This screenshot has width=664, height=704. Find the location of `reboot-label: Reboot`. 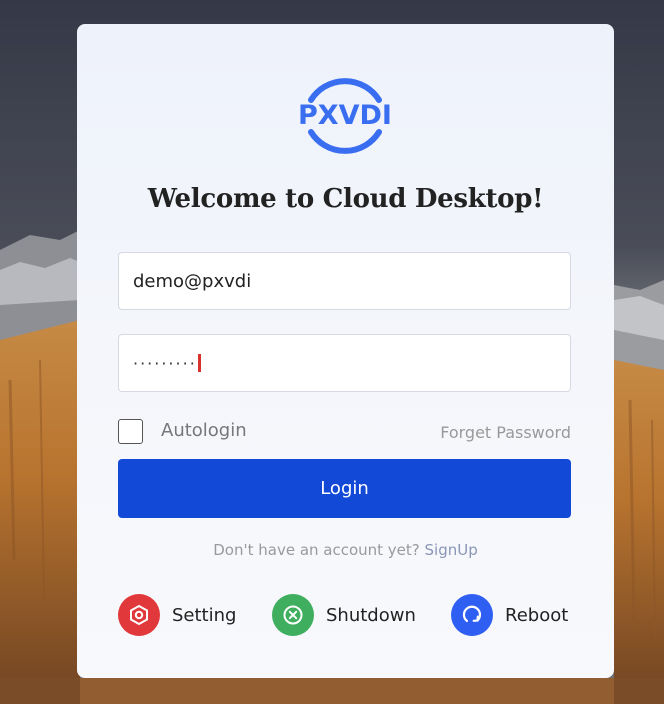

reboot-label: Reboot is located at coordinates (537, 615).